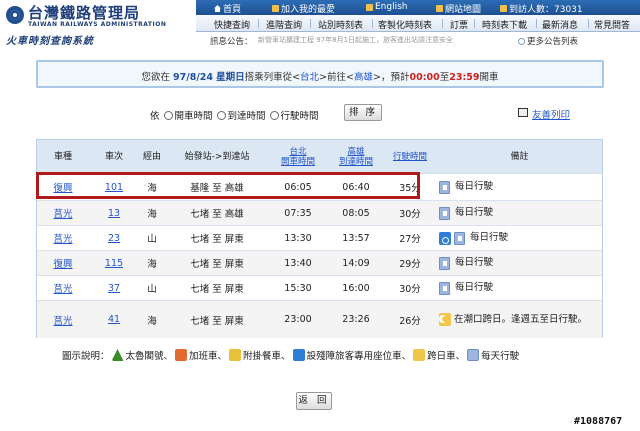  What do you see at coordinates (363, 77) in the screenshot?
I see `query-to-station: 高雄` at bounding box center [363, 77].